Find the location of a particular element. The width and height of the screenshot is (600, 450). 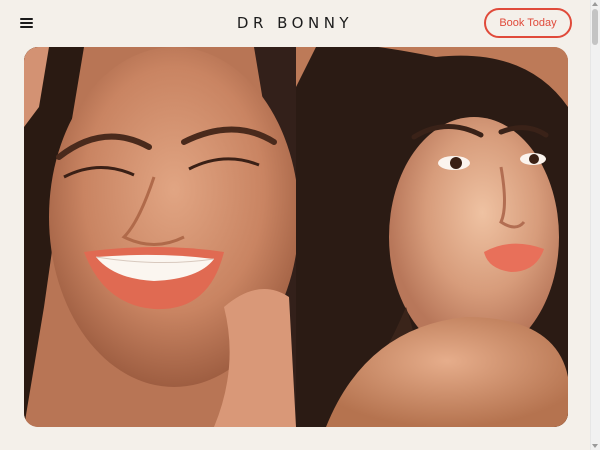

book-today-button: Book Today is located at coordinates (528, 23).